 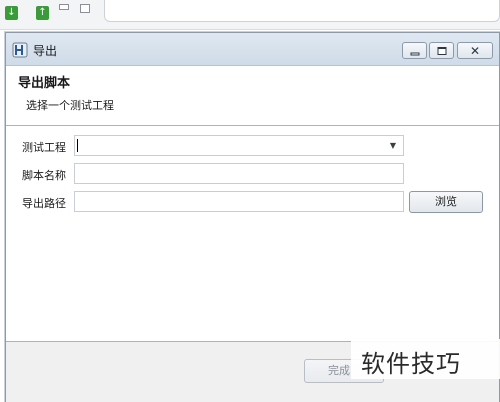 What do you see at coordinates (239, 145) in the screenshot?
I see `project-select: ▼` at bounding box center [239, 145].